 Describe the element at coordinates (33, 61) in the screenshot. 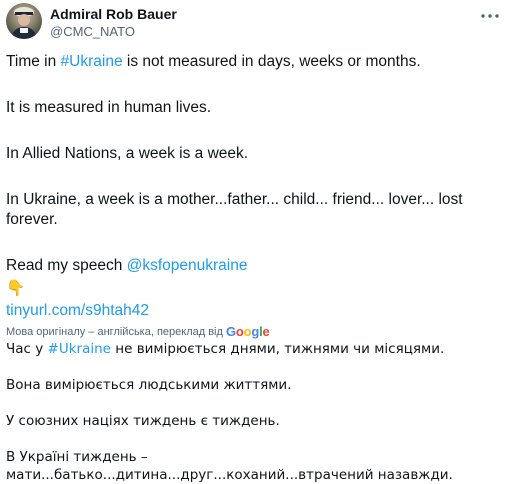

I see `text-segment: Time in` at that location.